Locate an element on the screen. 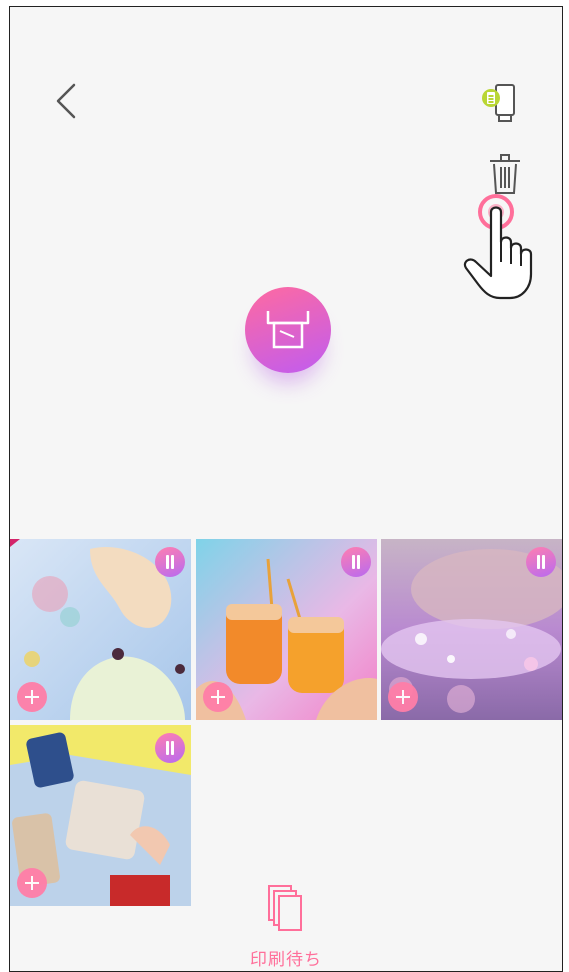 This screenshot has width=569, height=972. print-queue-button: 印刷待ち is located at coordinates (286, 927).